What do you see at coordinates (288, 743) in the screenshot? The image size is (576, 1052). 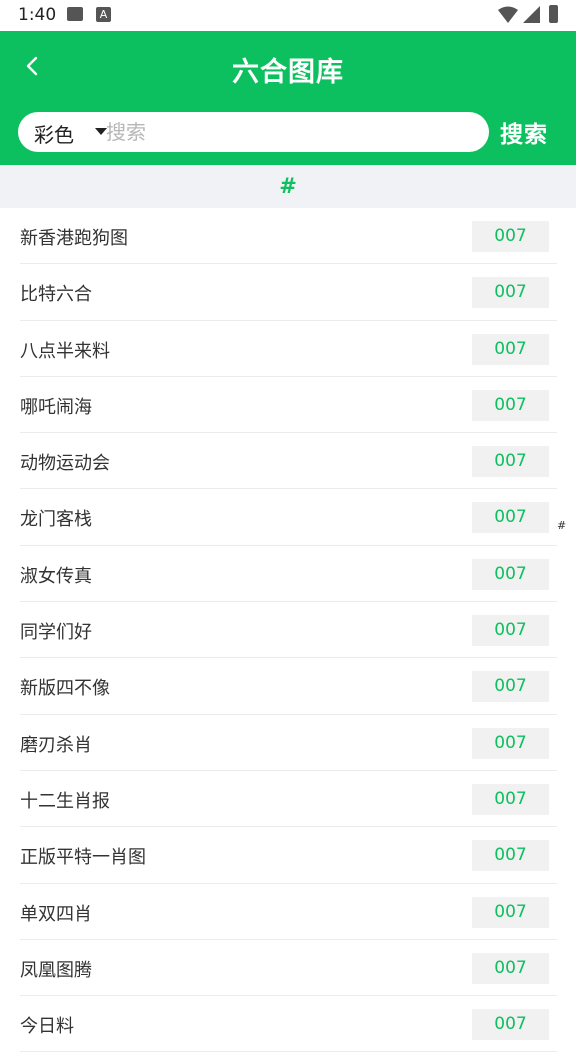 I see `list-item: 磨刃杀肖 007` at bounding box center [288, 743].